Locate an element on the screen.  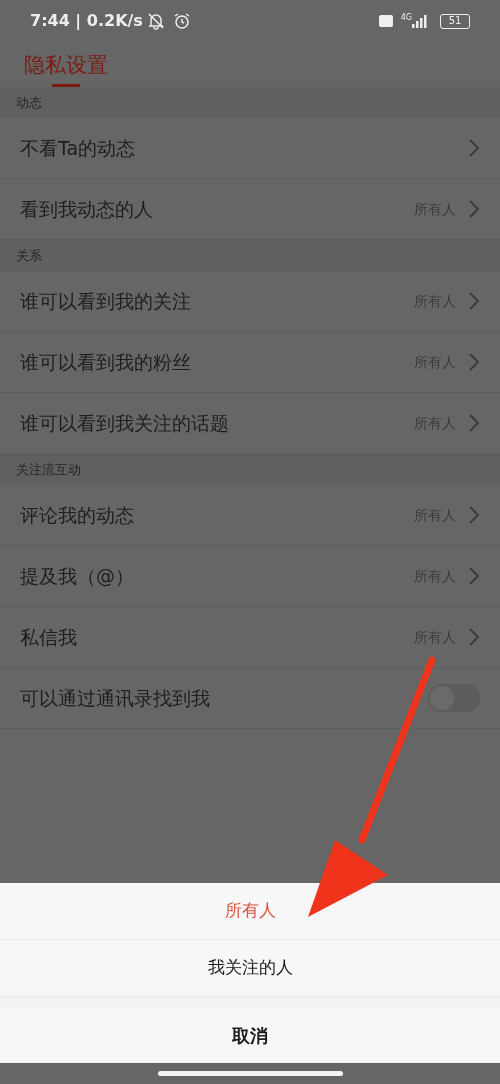
battery-indicator: 51 is located at coordinates (455, 21).